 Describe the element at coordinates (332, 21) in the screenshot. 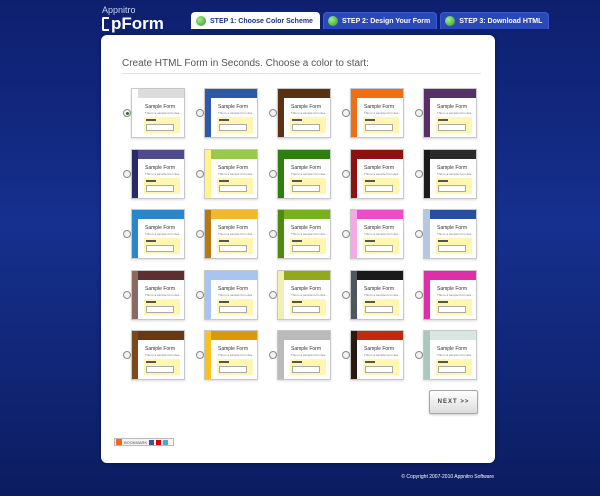

I see `step-bullet-icon` at that location.